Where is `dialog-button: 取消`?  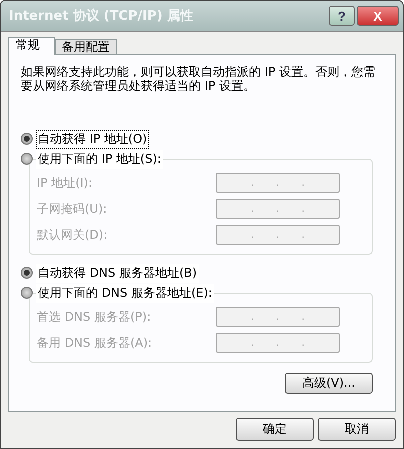
dialog-button: 取消 is located at coordinates (357, 429).